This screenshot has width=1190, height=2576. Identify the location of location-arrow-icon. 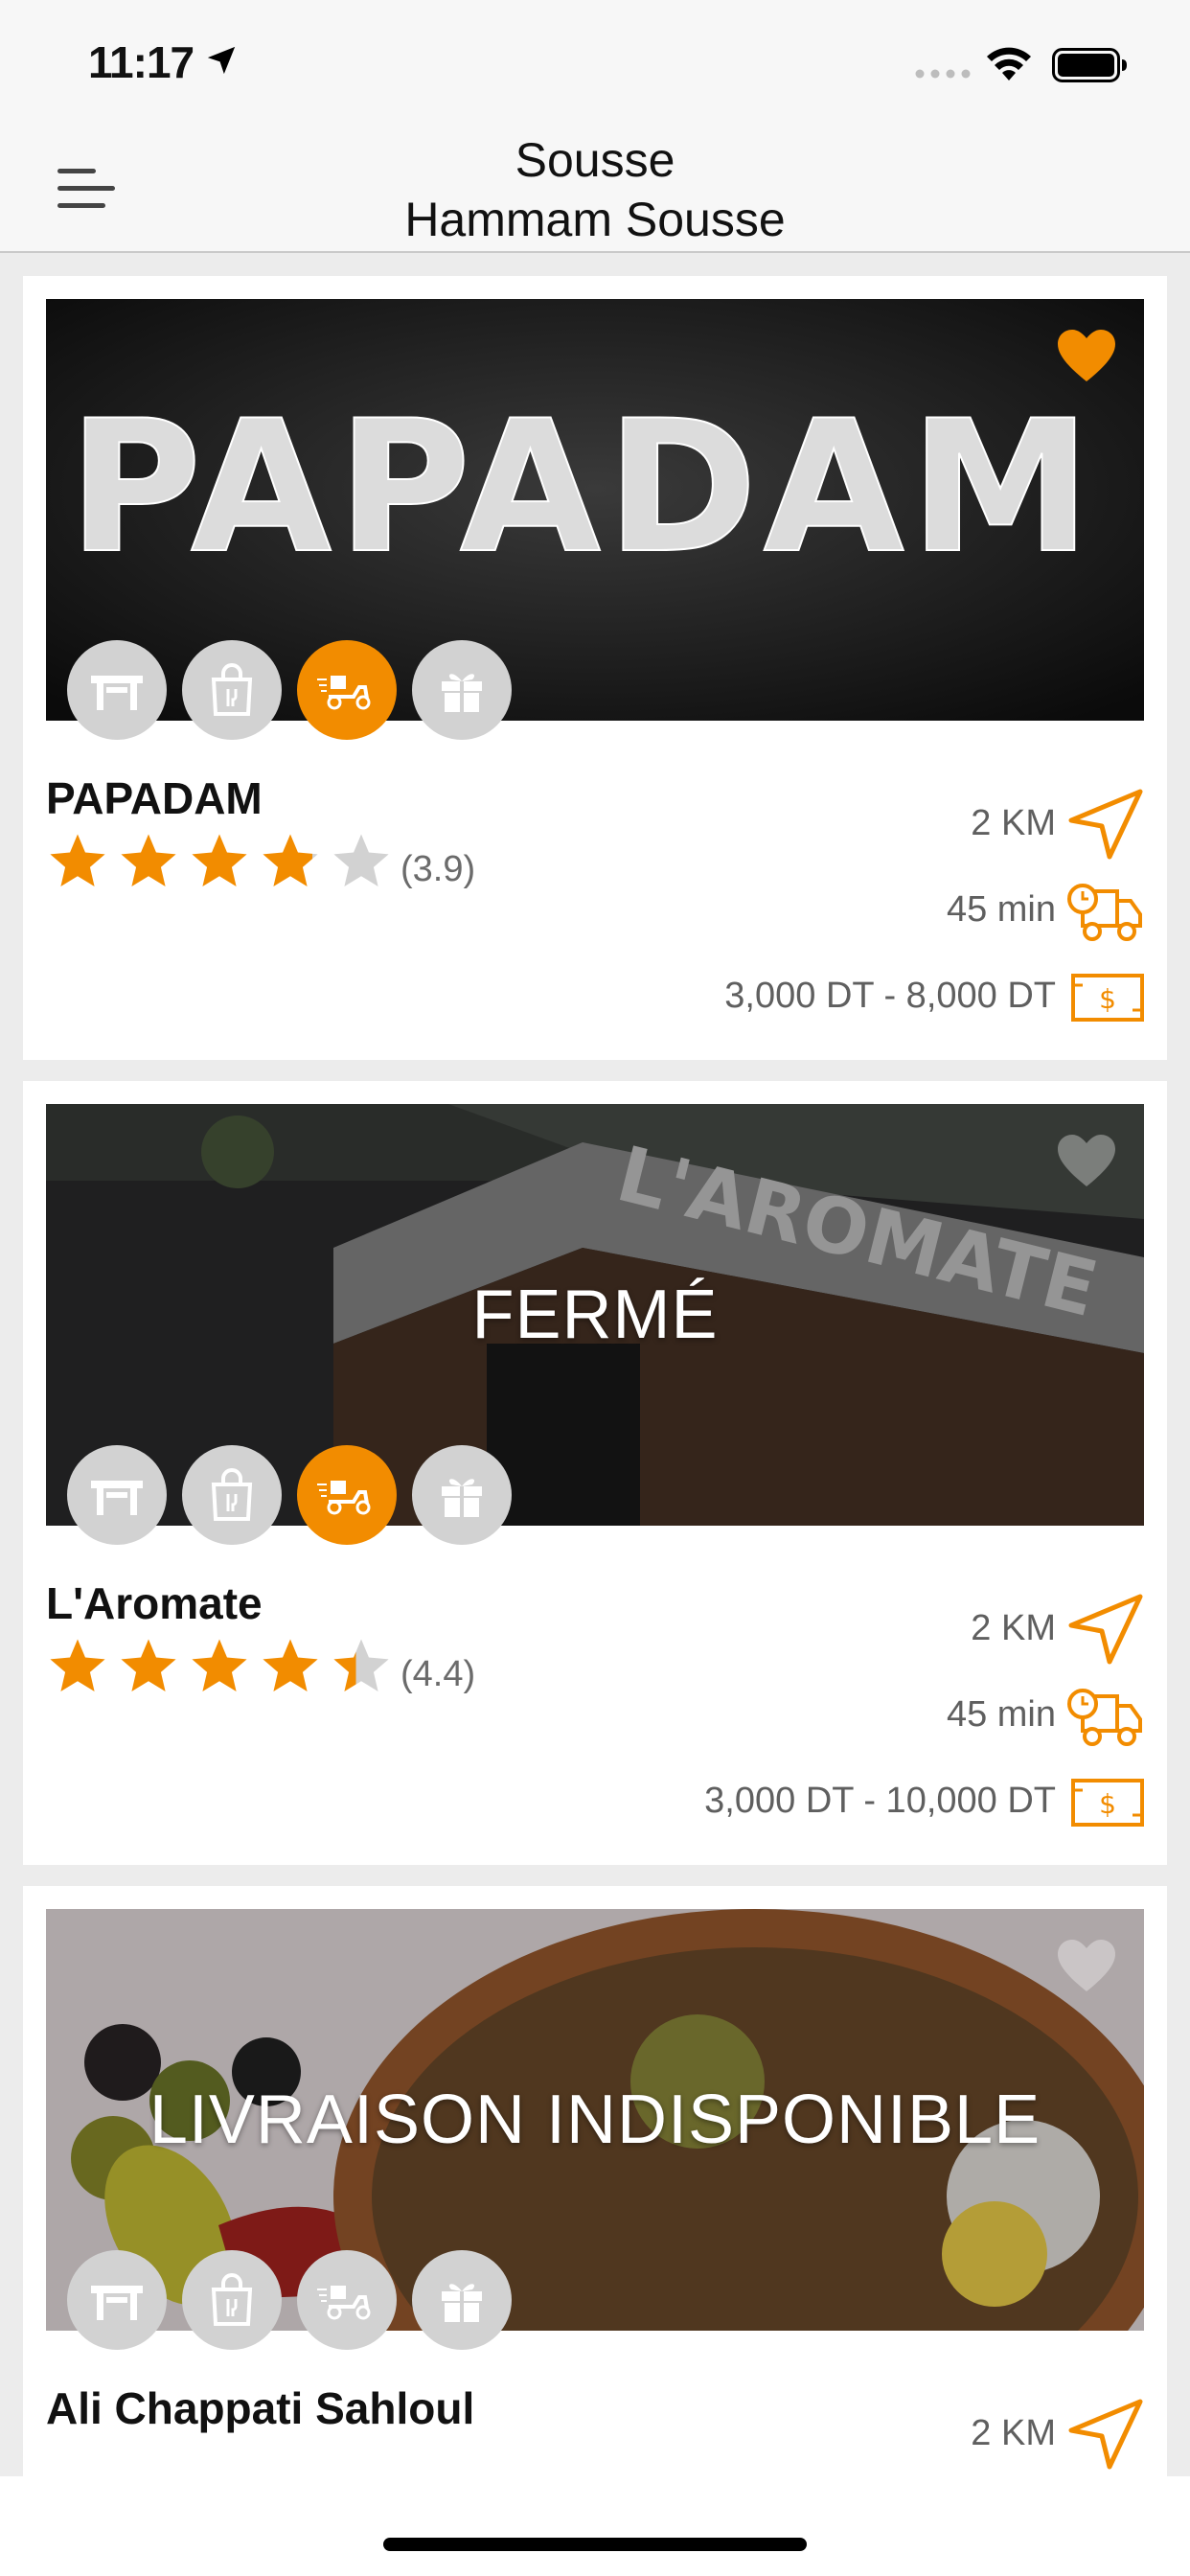
(222, 60).